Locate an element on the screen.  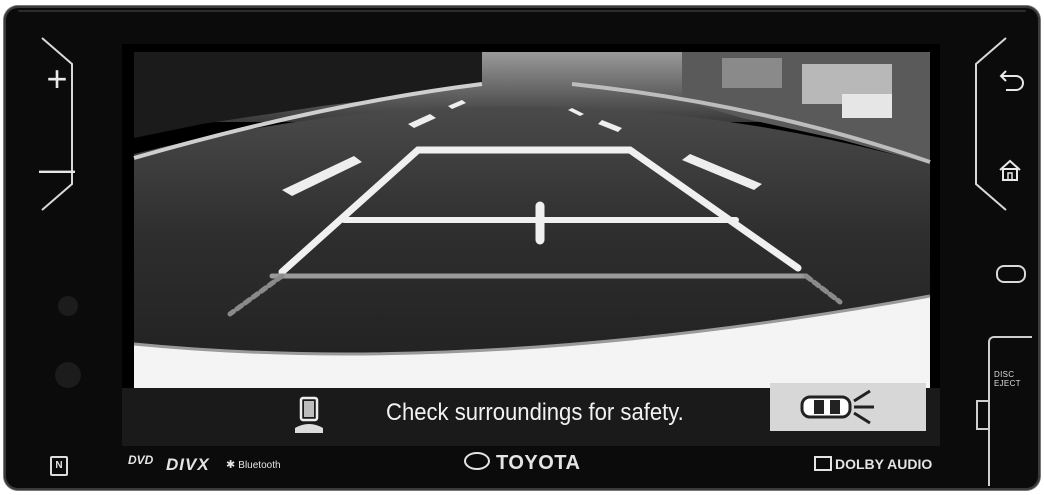
power-button is located at coordinates (1011, 274).